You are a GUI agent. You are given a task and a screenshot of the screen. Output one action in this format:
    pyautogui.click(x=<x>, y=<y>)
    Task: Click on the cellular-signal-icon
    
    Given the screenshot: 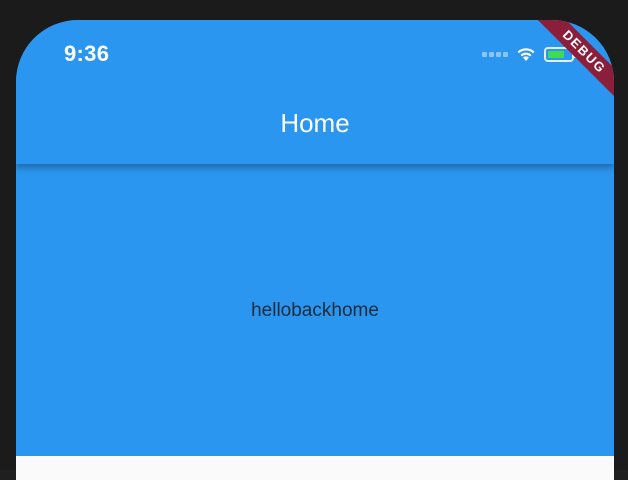 What is the action you would take?
    pyautogui.click(x=495, y=54)
    